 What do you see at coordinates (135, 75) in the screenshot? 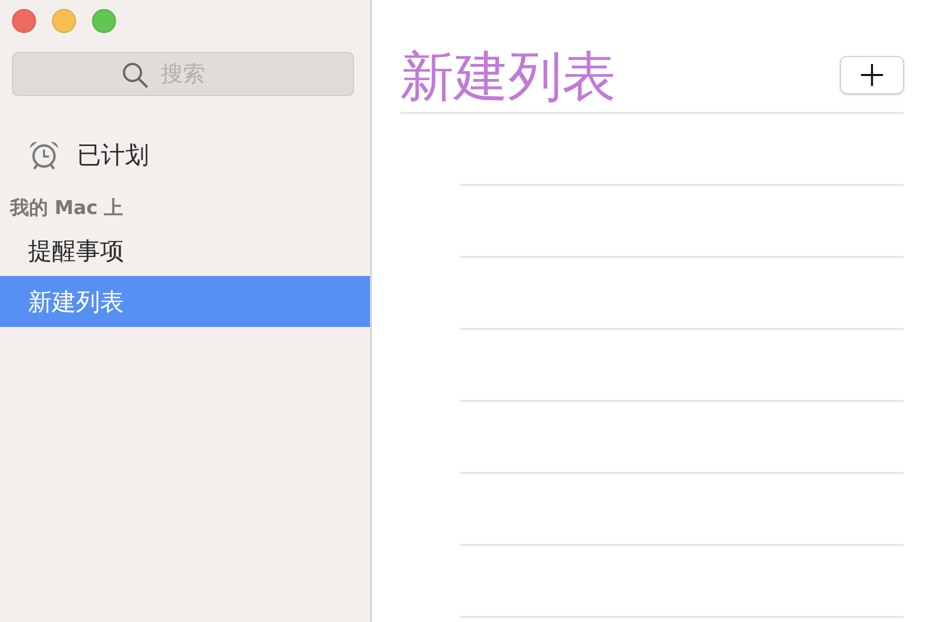
I see `search-icon` at bounding box center [135, 75].